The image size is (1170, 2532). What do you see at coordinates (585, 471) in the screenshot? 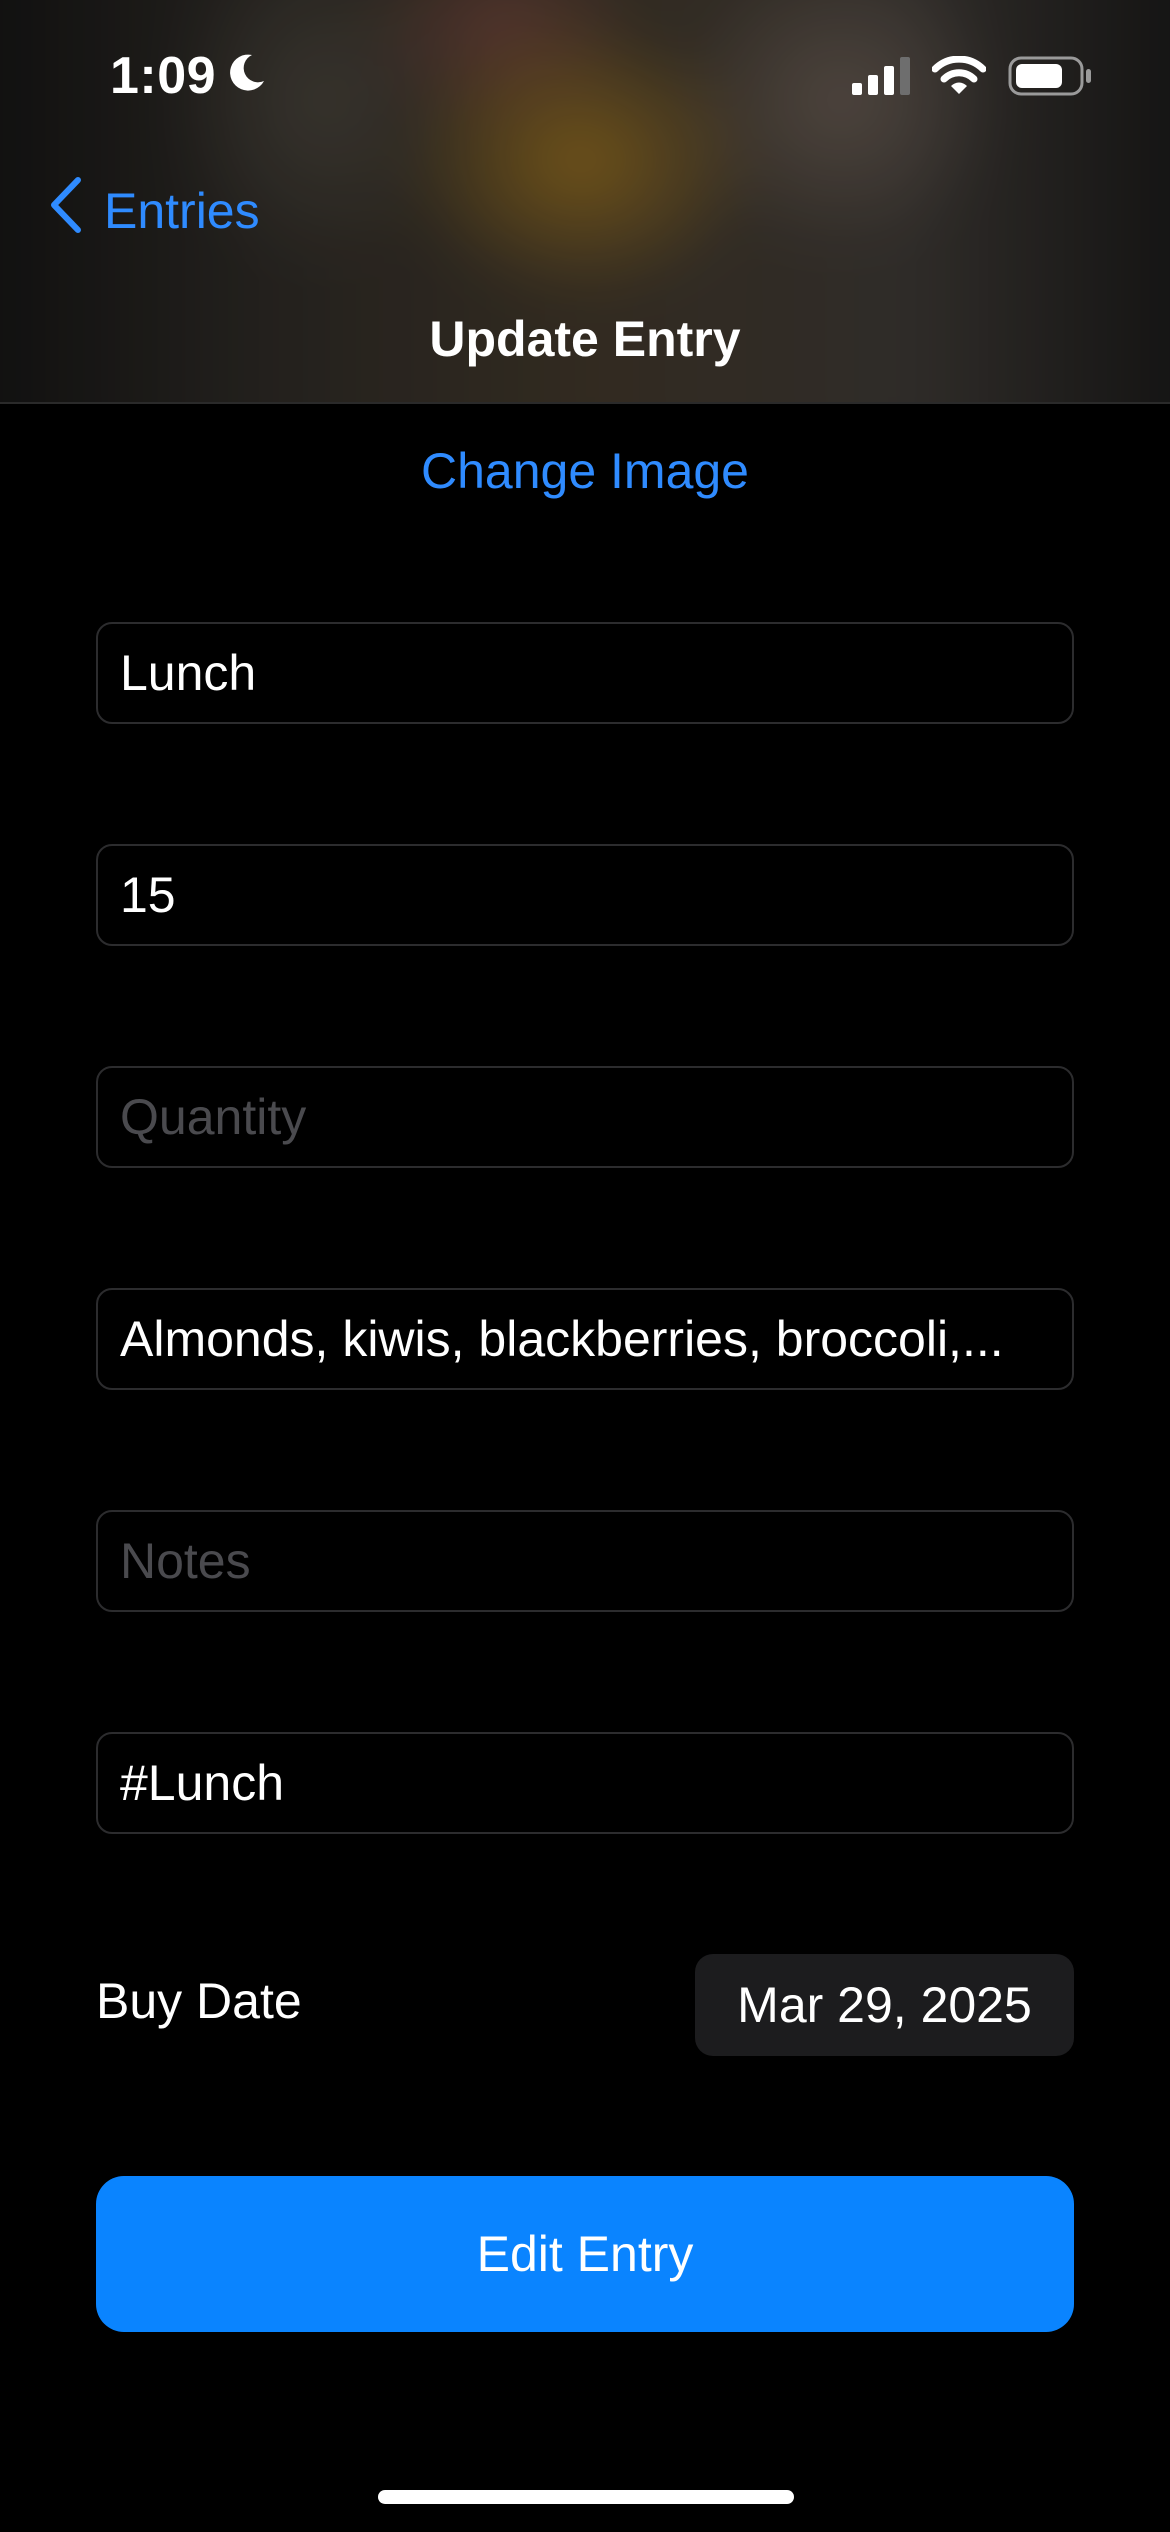
I see `change-image-button: Change Image` at bounding box center [585, 471].